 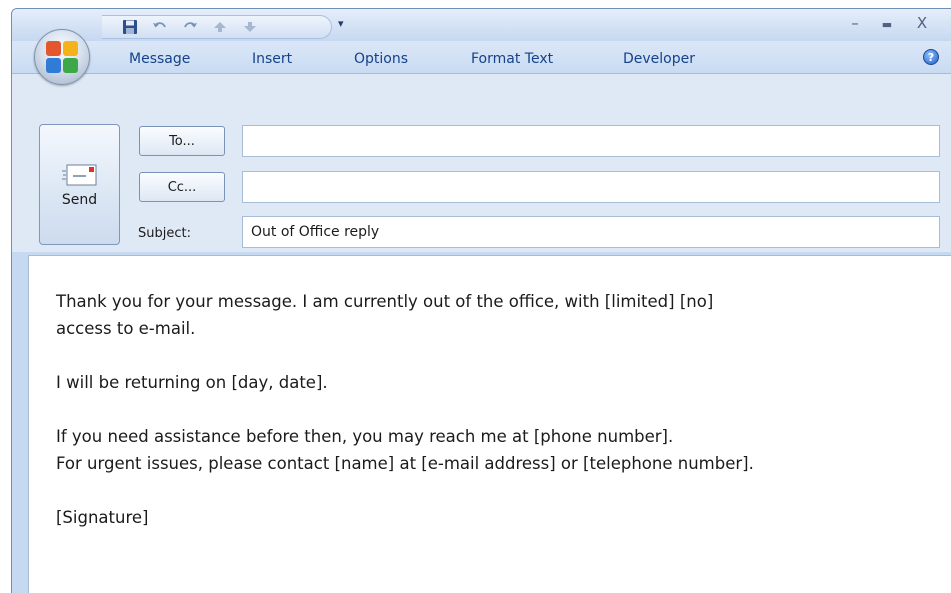 I want to click on body-line: access to e-mail., so click(x=126, y=328).